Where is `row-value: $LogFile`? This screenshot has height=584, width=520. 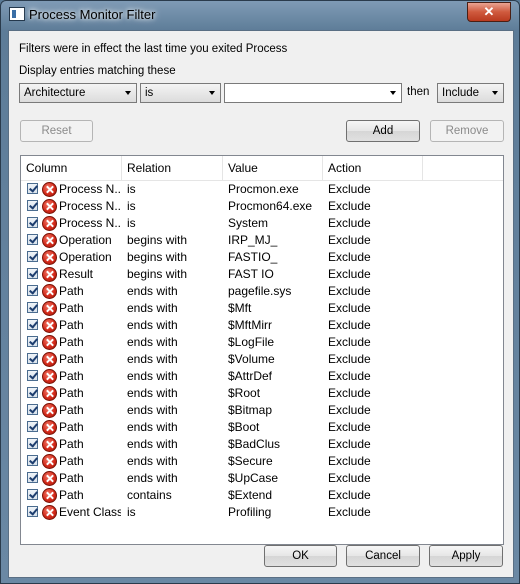
row-value: $LogFile is located at coordinates (251, 342).